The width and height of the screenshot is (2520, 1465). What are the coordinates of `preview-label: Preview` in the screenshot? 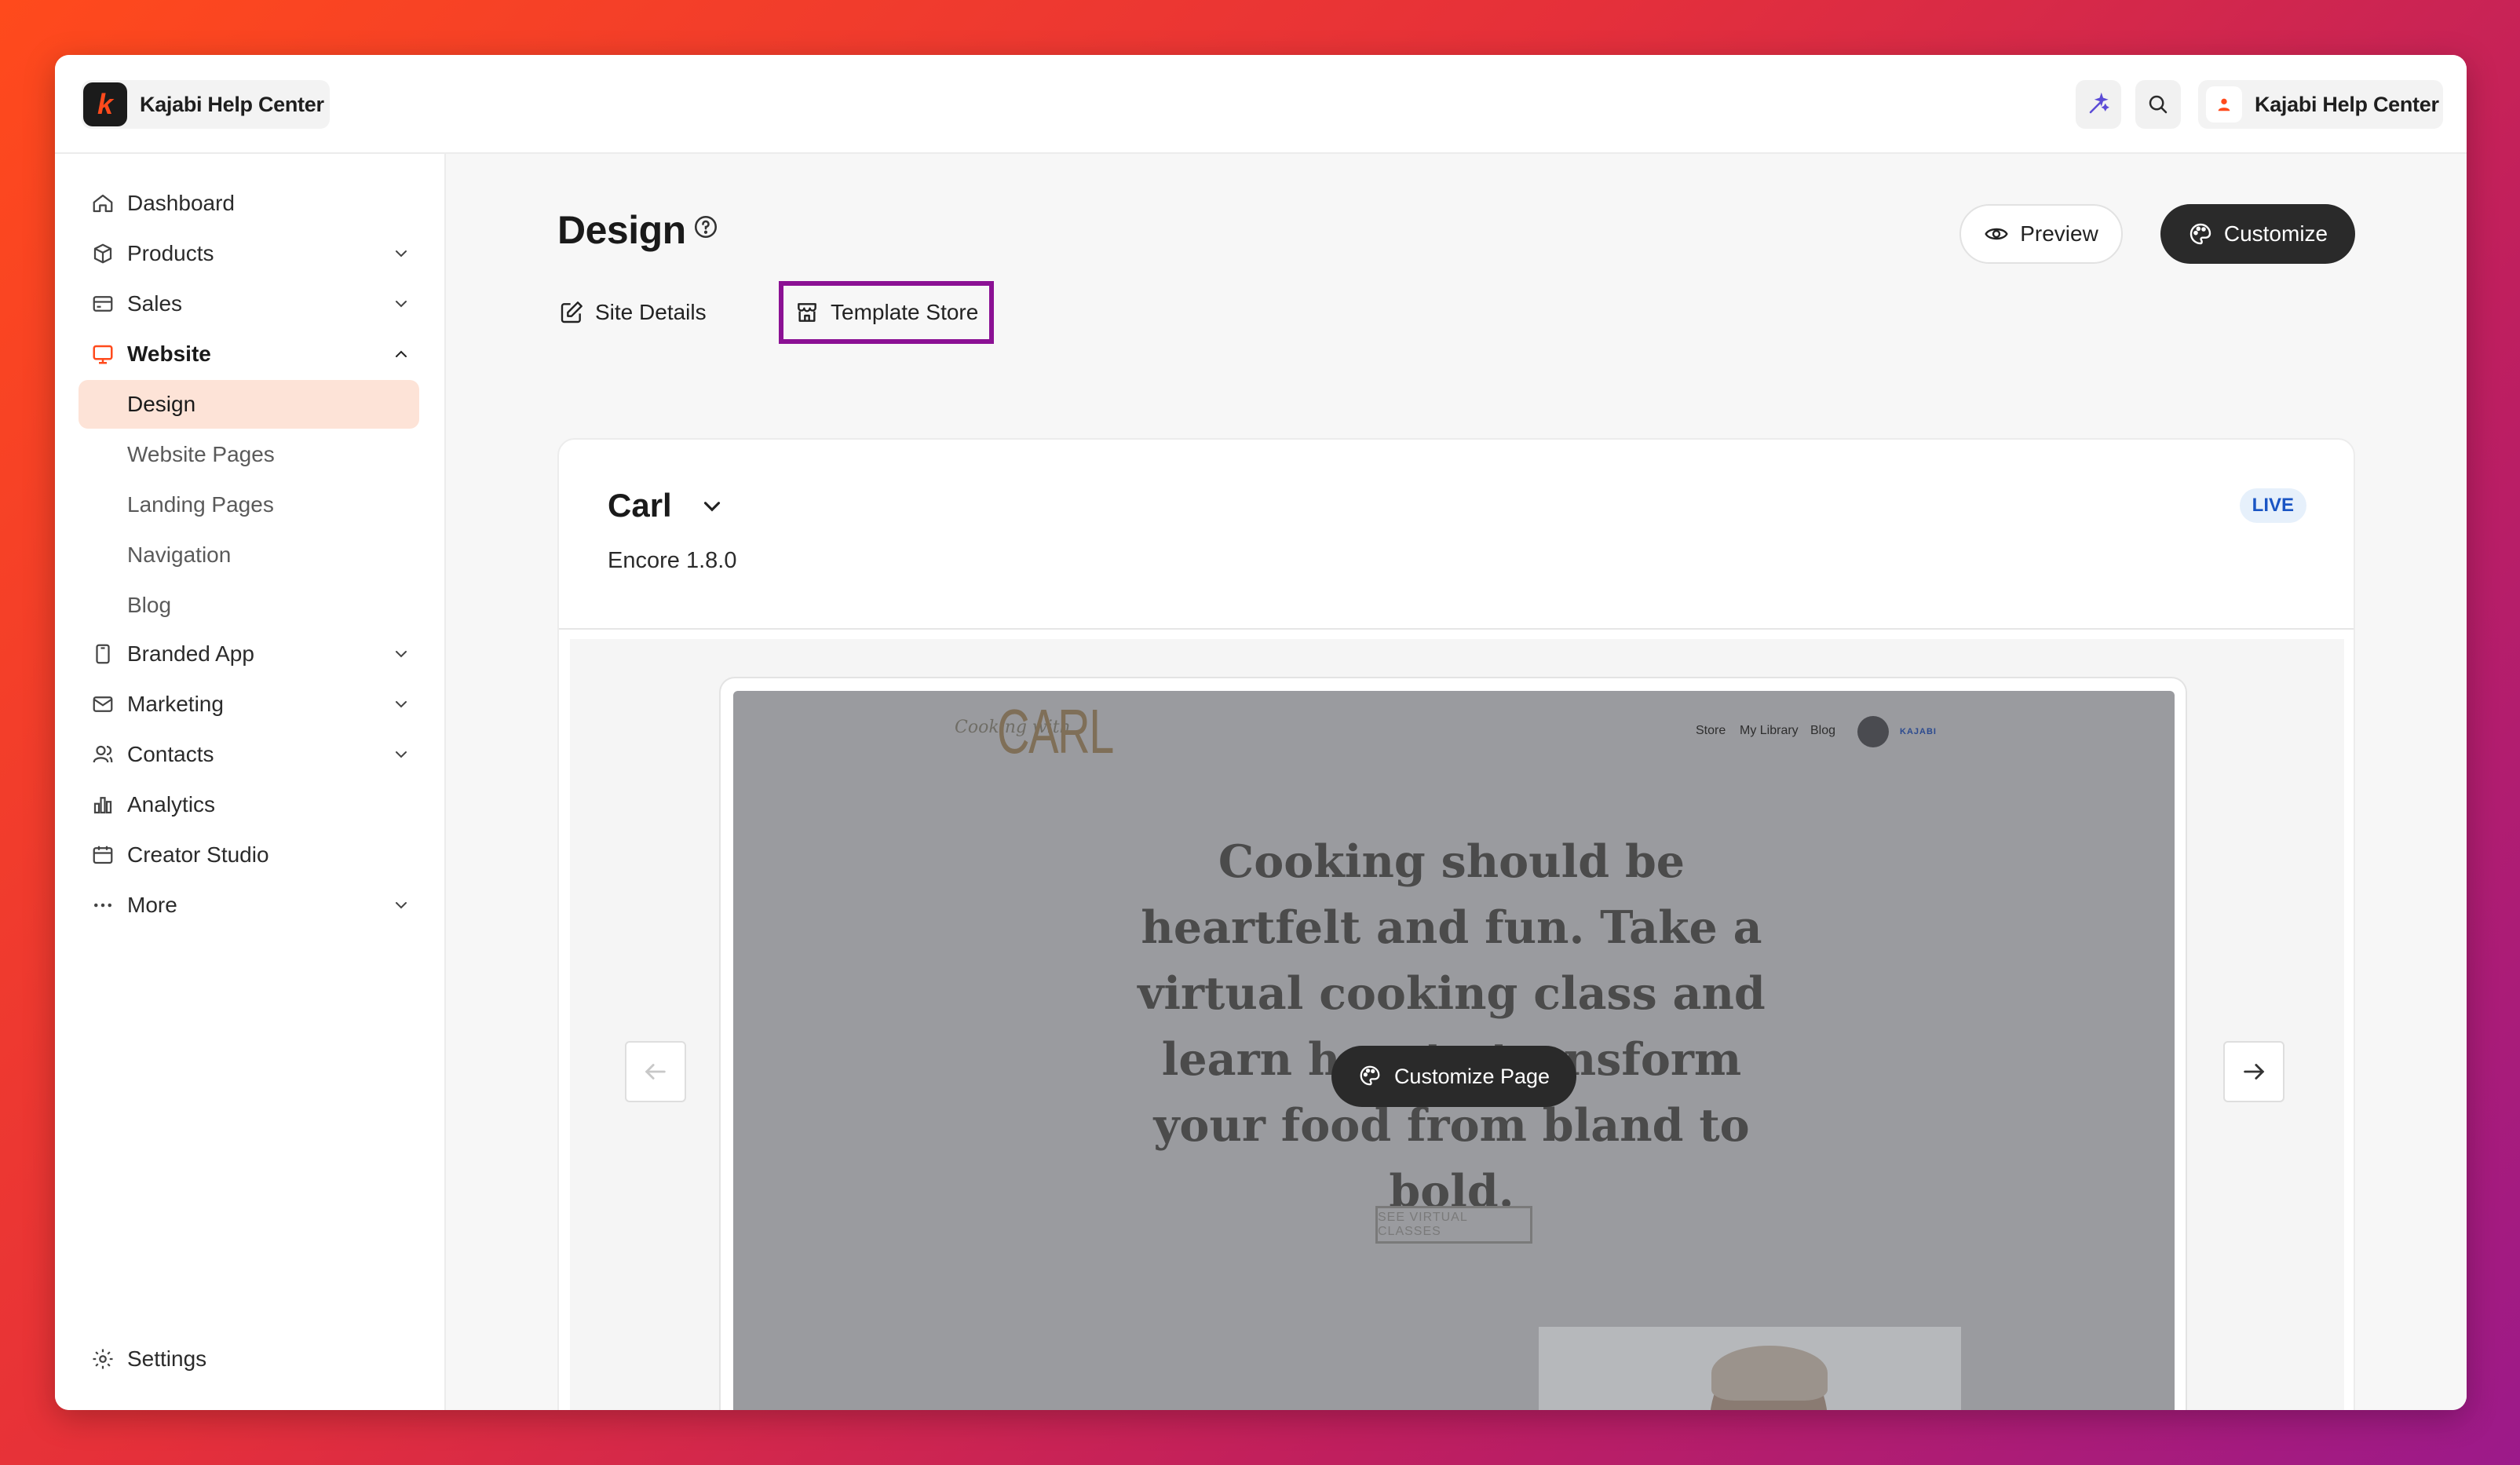 It's located at (2059, 233).